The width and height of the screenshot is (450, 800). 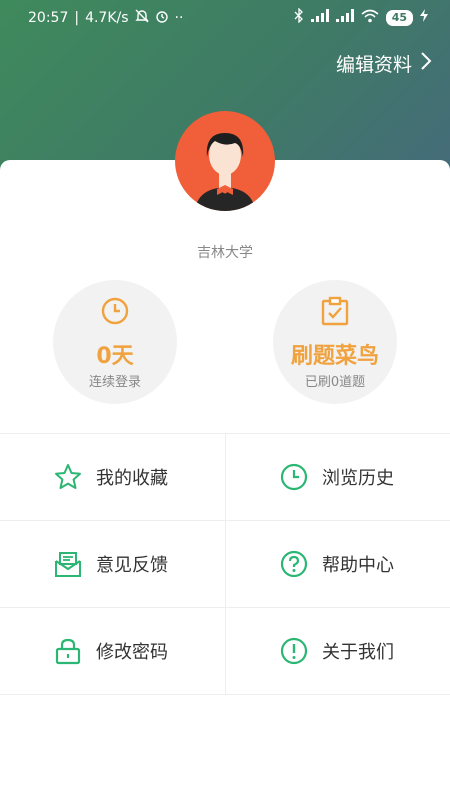 What do you see at coordinates (335, 342) in the screenshot?
I see `stat-level: 刷题菜鸟 已刷0道题` at bounding box center [335, 342].